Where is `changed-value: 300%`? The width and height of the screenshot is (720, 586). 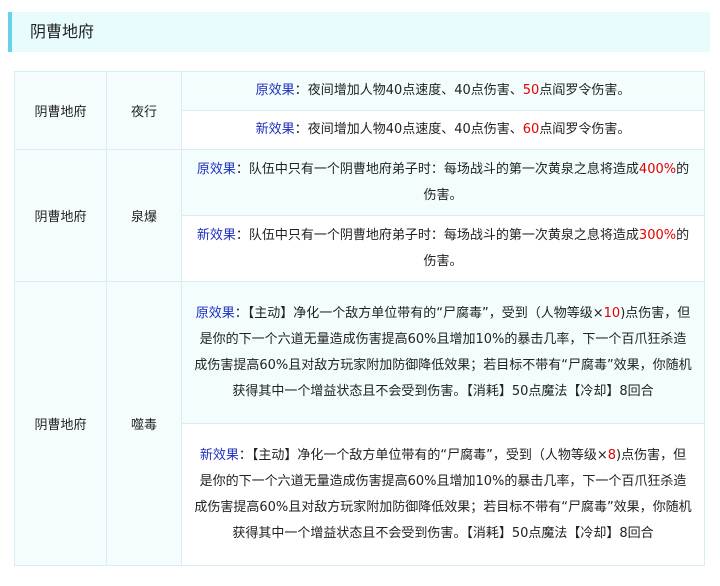
changed-value: 300% is located at coordinates (657, 235).